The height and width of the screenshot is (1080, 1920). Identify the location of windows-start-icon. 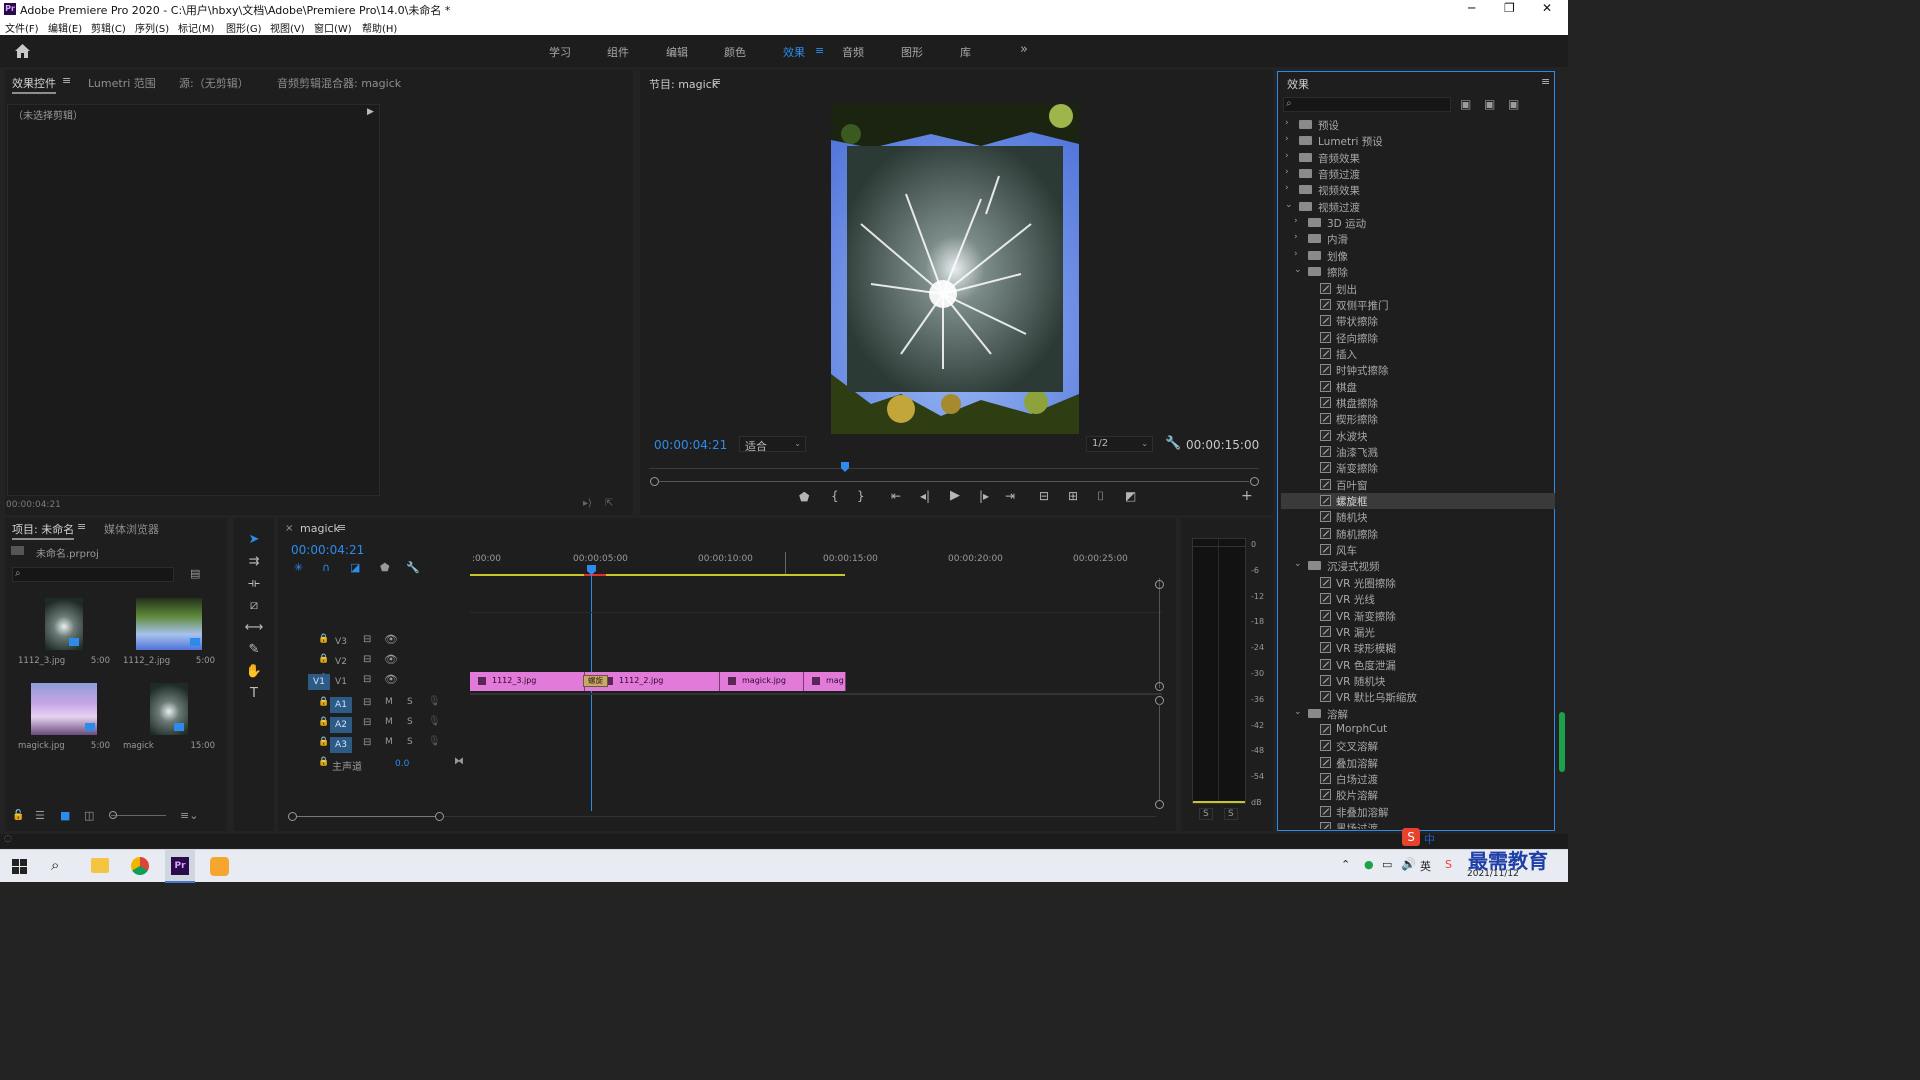
(19, 866).